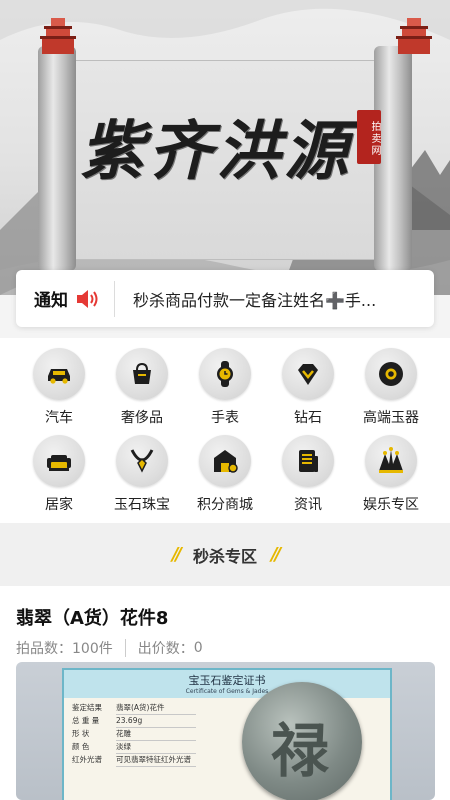  Describe the element at coordinates (134, 760) in the screenshot. I see `certificate-row: 红外光谱 可见翡翠特征红外光谱` at that location.